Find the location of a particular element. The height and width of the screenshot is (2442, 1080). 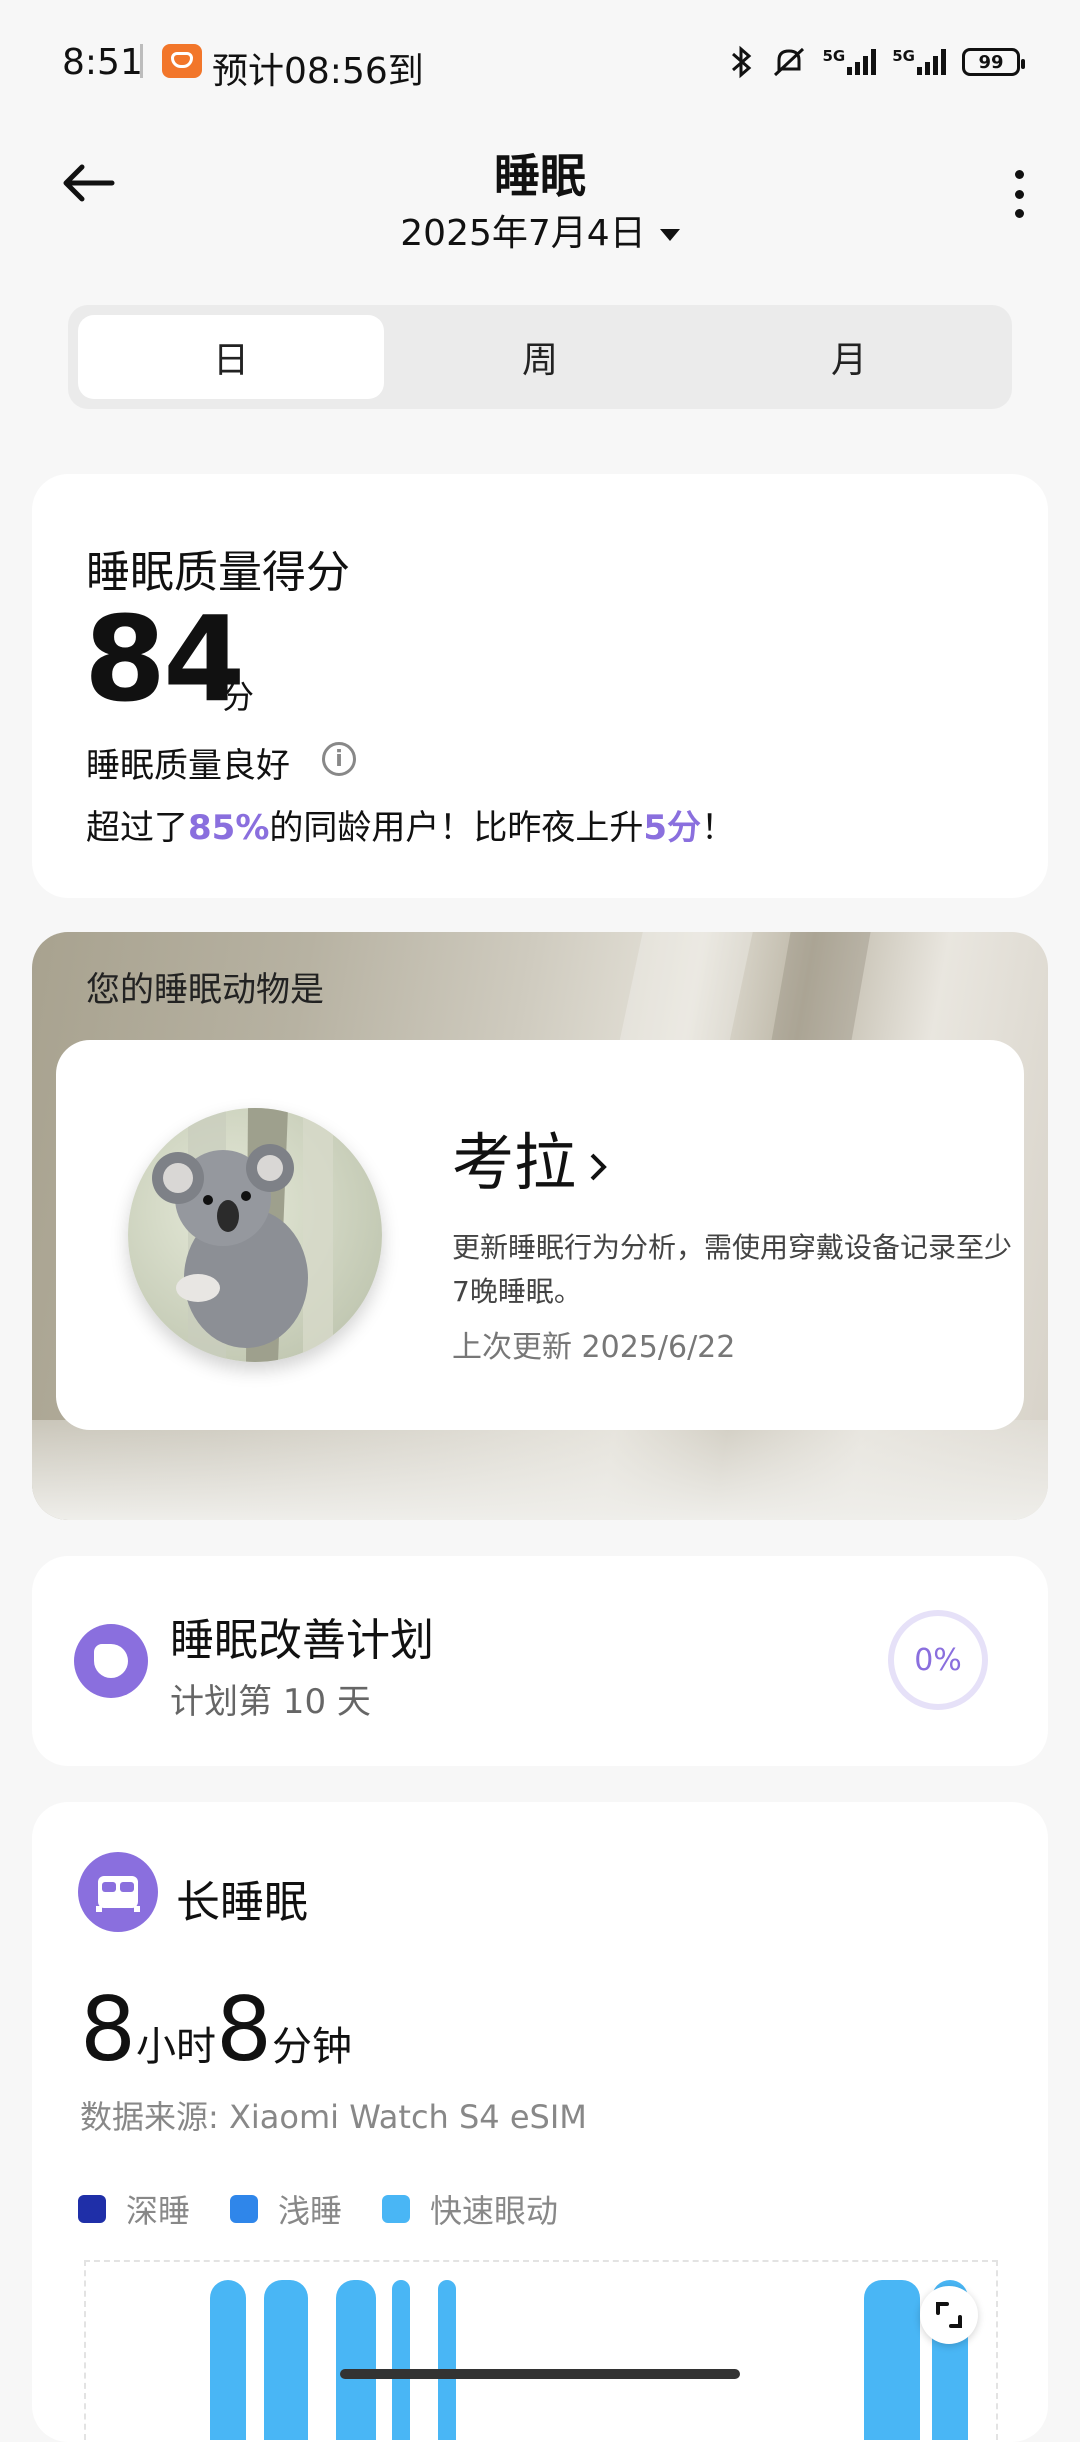

score-unit: 分 is located at coordinates (238, 697).